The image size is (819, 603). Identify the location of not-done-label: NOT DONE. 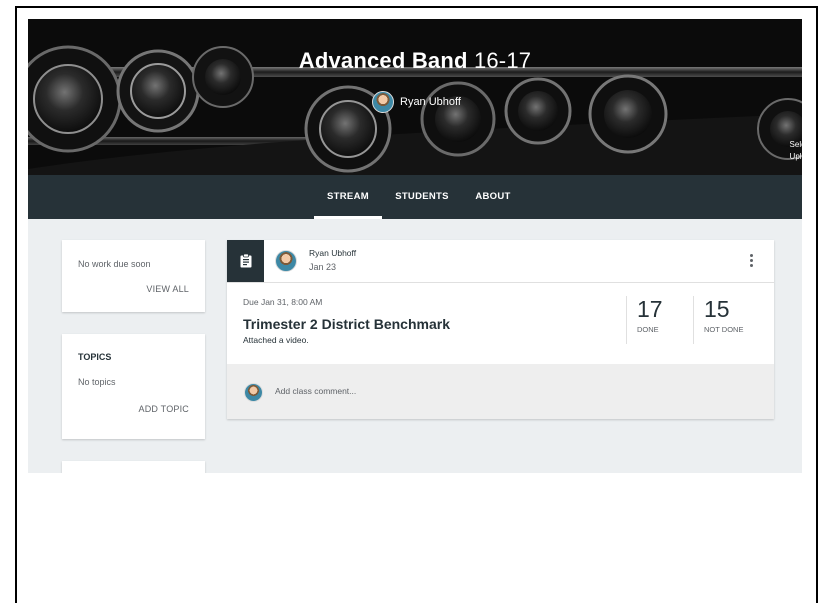
(724, 329).